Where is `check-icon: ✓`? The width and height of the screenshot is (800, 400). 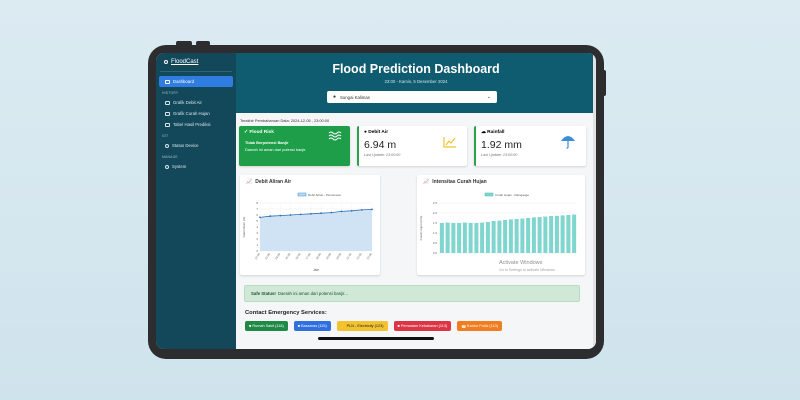
check-icon: ✓ is located at coordinates (246, 132).